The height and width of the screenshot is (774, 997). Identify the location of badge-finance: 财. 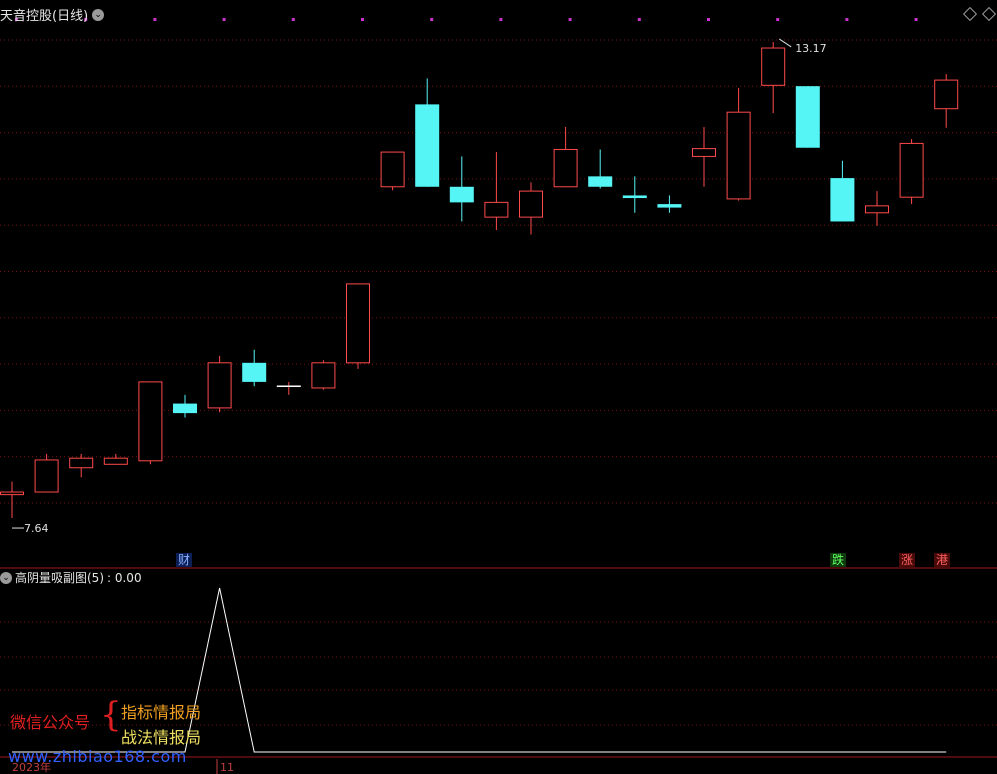
(184, 560).